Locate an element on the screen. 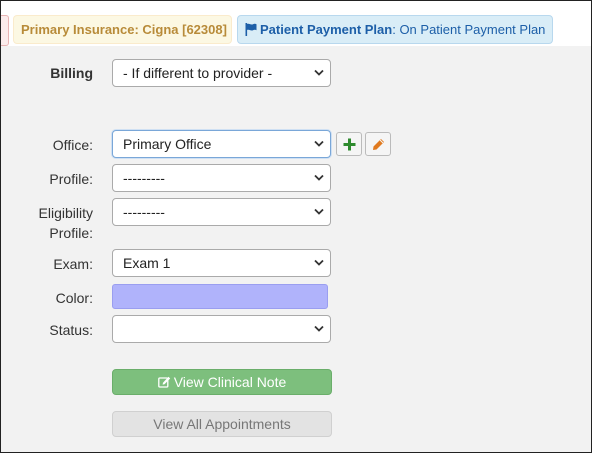 The width and height of the screenshot is (592, 453). view-clinical-note-button: View Clinical Note is located at coordinates (222, 382).